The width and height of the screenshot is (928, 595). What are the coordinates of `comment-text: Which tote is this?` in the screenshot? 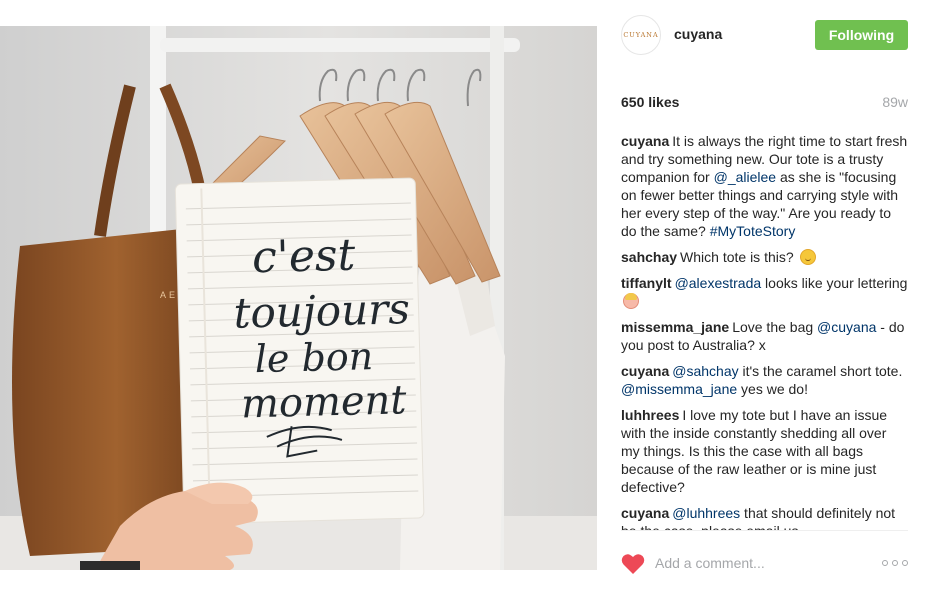 It's located at (739, 257).